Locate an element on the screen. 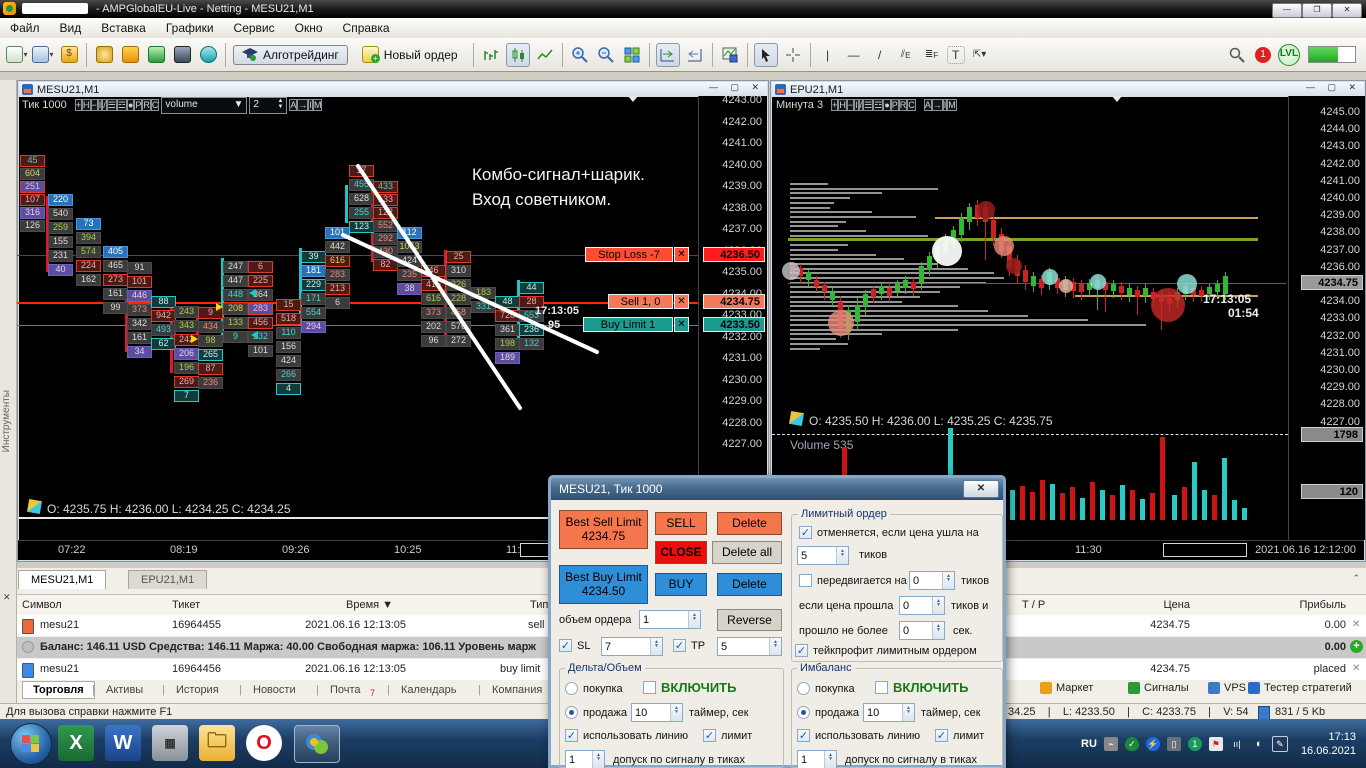 Image resolution: width=1366 pixels, height=768 pixels. menu-item-Вид: Вид is located at coordinates (71, 26).